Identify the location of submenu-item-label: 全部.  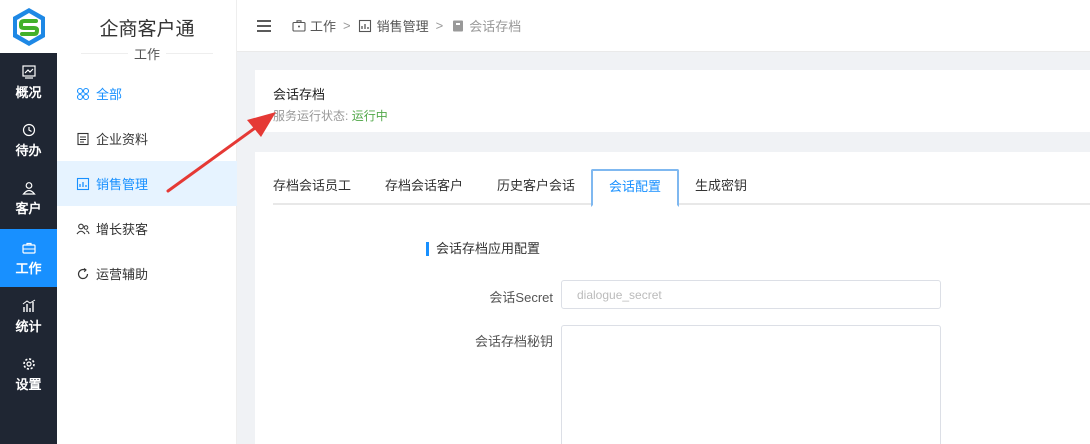
(109, 94).